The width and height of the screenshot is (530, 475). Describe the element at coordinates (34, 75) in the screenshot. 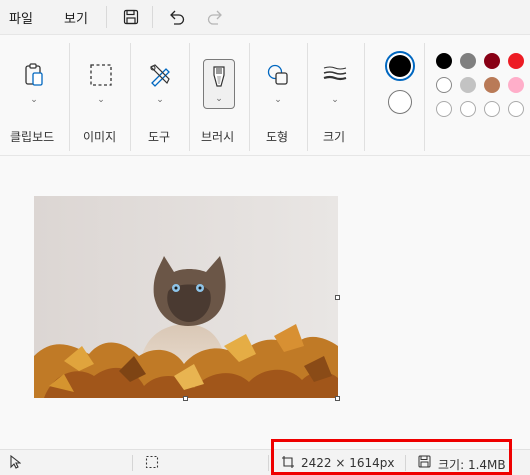

I see `clipboard-icon` at that location.